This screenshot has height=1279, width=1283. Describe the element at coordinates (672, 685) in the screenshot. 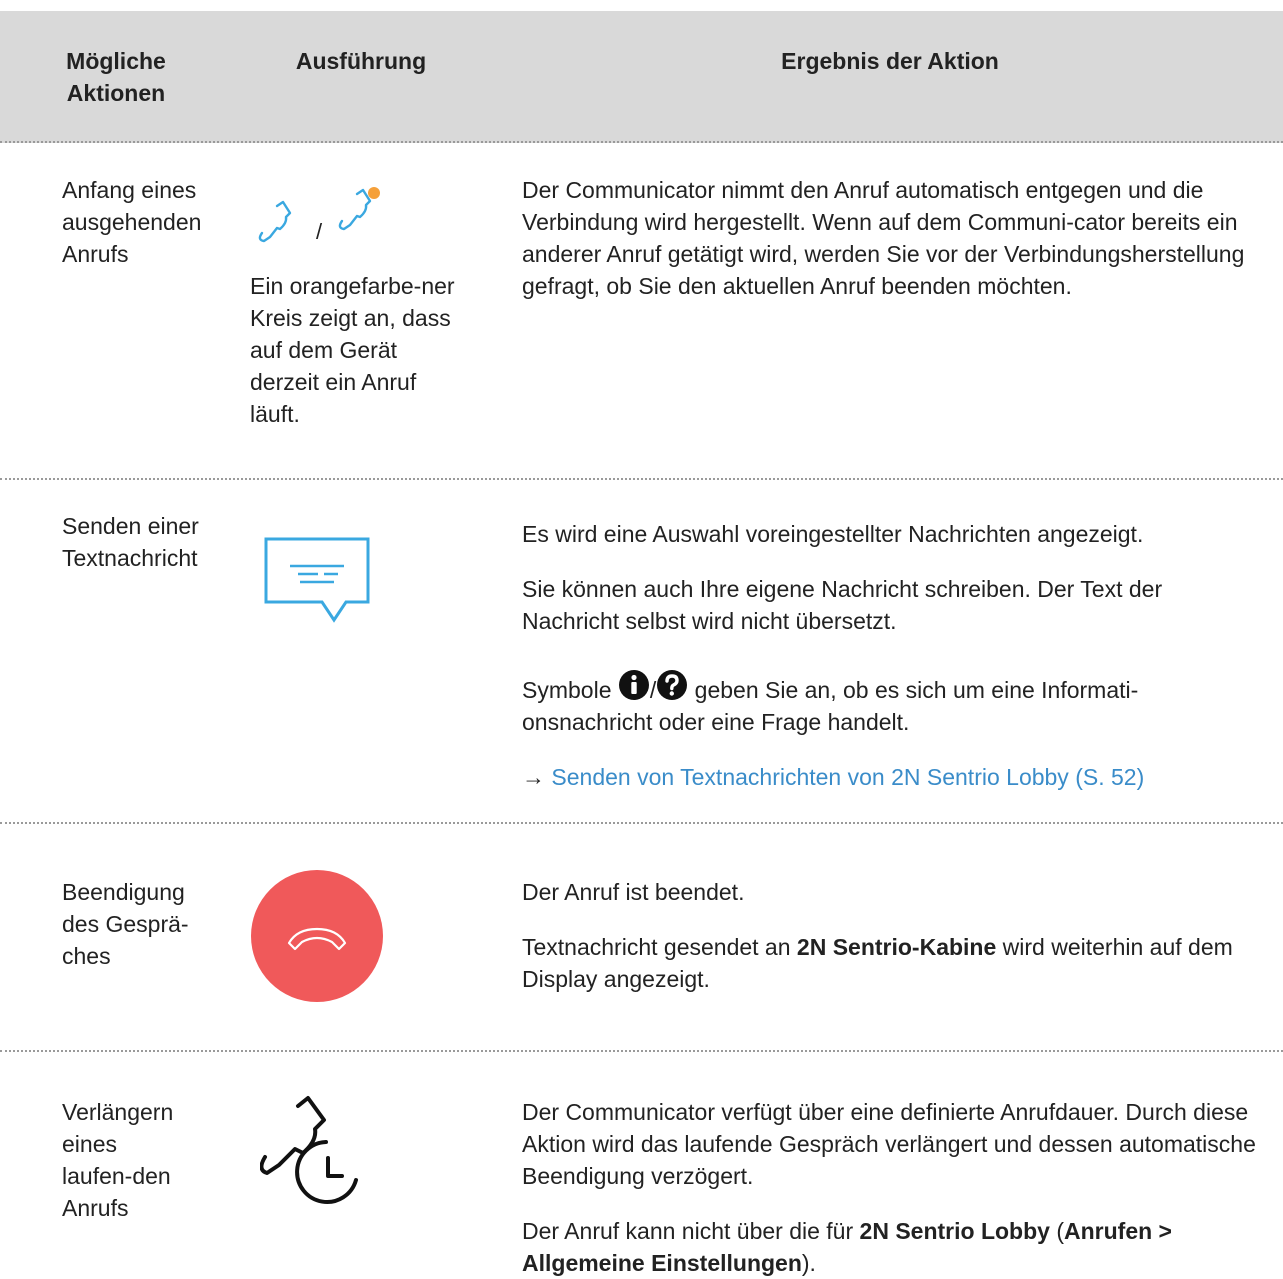

I see `question-icon` at that location.